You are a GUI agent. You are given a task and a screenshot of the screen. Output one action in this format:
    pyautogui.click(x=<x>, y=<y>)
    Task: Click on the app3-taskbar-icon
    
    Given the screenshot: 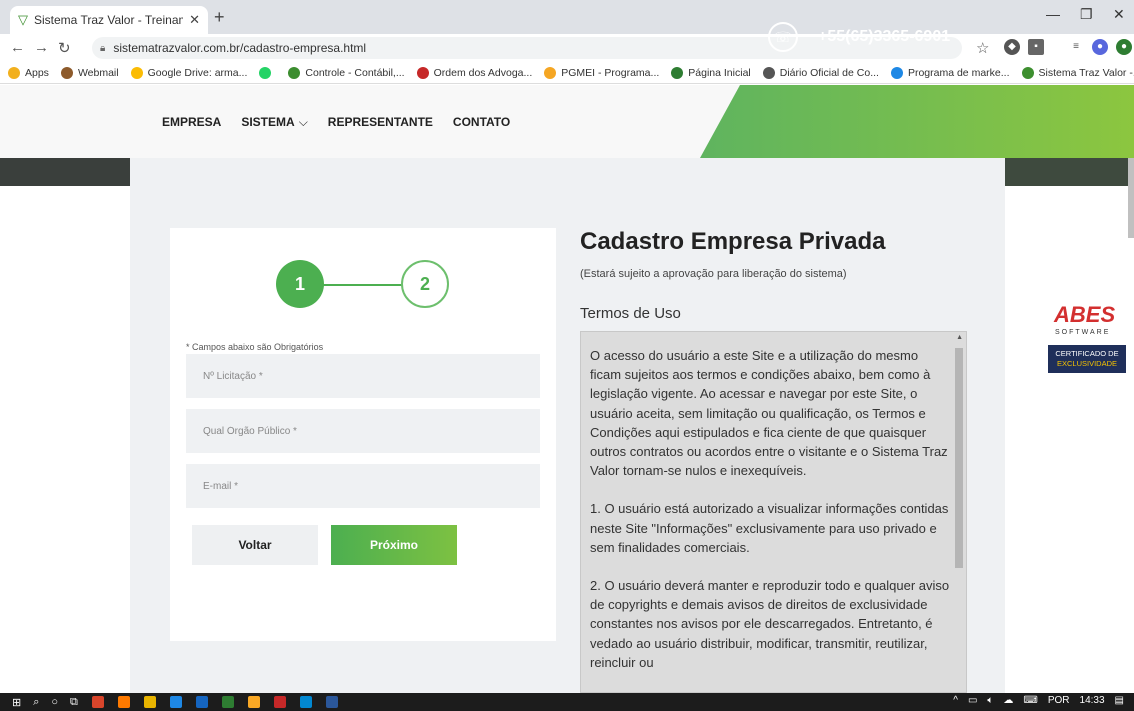 What is the action you would take?
    pyautogui.click(x=279, y=702)
    